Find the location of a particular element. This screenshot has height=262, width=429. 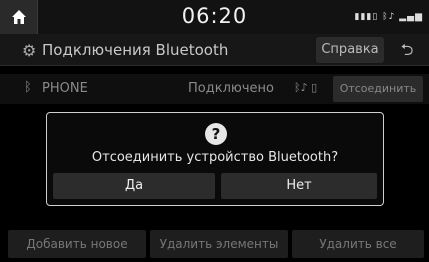

status-bar: 06:20 ▮▮▮▯ ᛒ♪ ▂▄▆ is located at coordinates (214, 17).